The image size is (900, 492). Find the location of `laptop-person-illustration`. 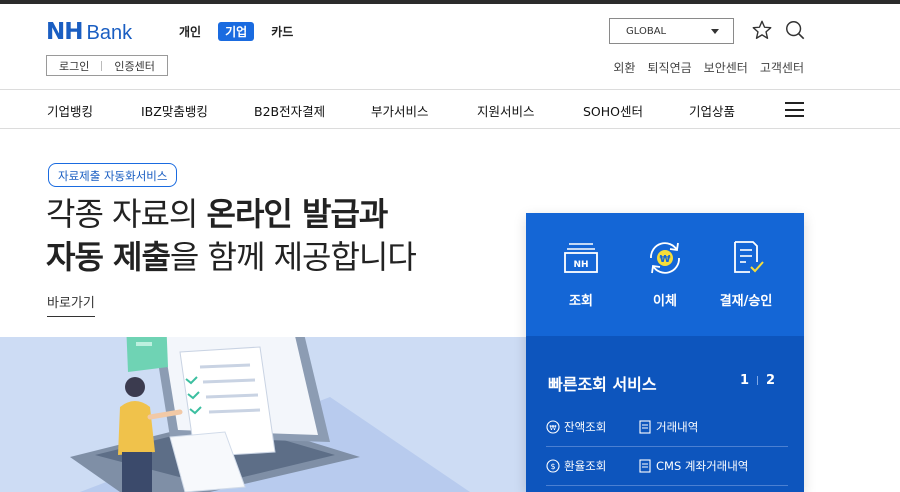

laptop-person-illustration is located at coordinates (270, 414).